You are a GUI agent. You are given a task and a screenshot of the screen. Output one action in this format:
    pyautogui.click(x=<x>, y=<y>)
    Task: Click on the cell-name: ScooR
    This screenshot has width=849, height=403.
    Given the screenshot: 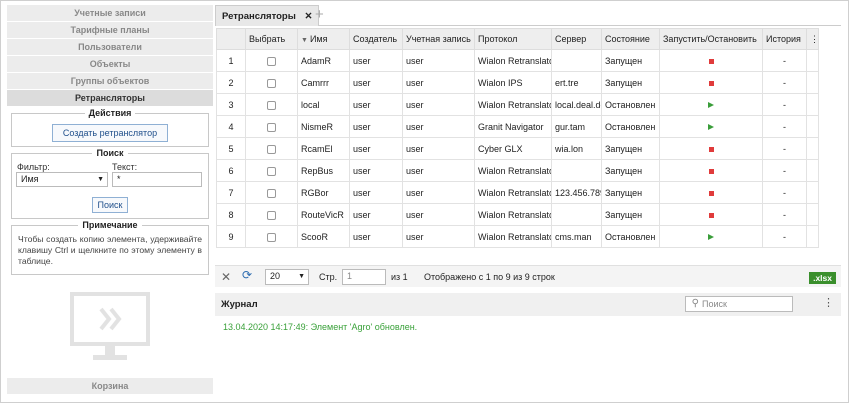 What is the action you would take?
    pyautogui.click(x=323, y=236)
    